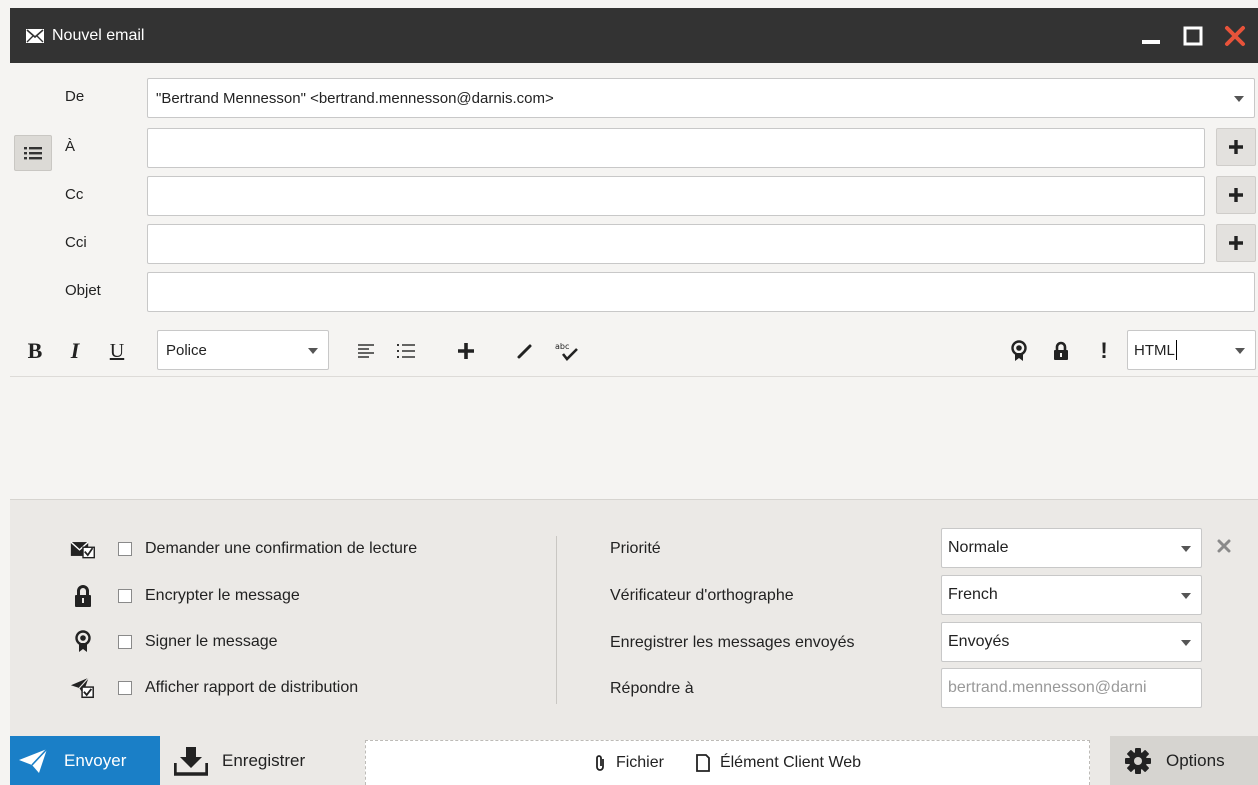  Describe the element at coordinates (790, 762) in the screenshot. I see `attach-item-label: Élément Client Web` at that location.